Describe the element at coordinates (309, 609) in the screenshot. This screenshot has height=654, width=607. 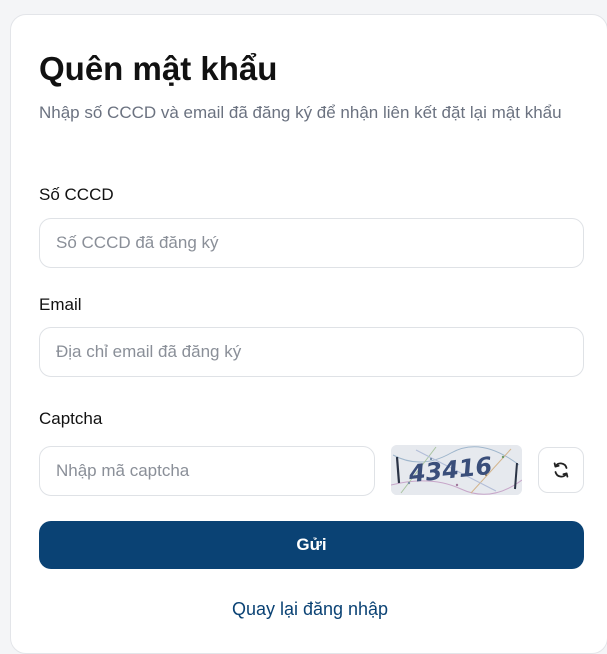
I see `back-to-login-link: Quay lại đăng nhập` at that location.